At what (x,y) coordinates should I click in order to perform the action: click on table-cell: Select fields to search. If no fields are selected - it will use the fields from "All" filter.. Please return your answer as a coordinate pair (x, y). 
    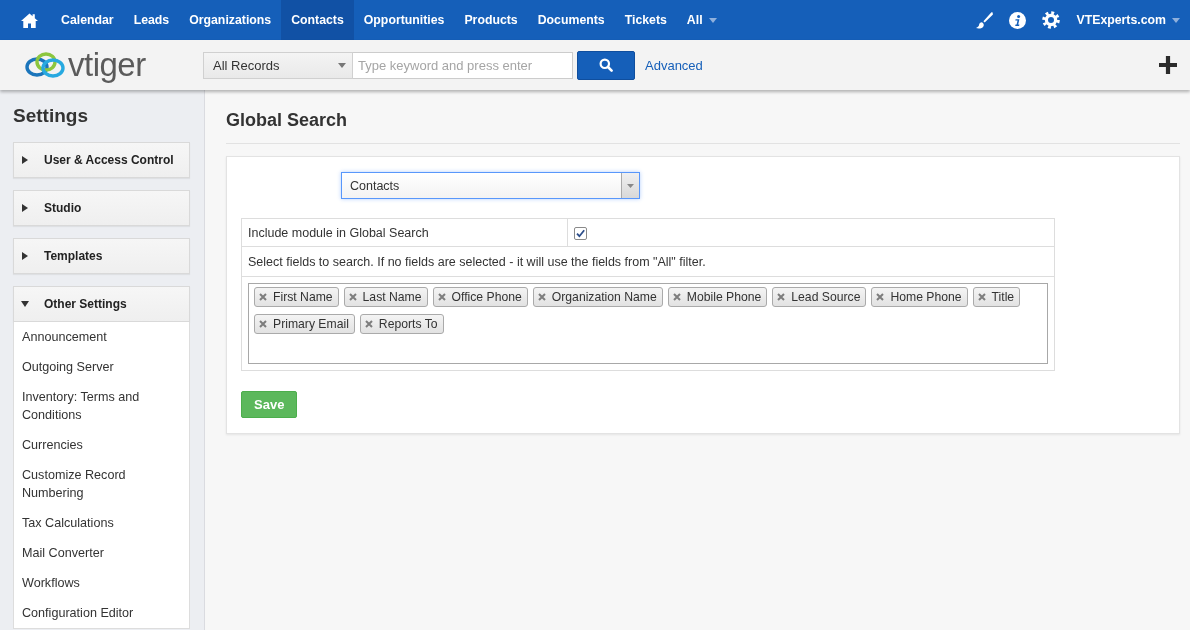
    Looking at the image, I should click on (648, 261).